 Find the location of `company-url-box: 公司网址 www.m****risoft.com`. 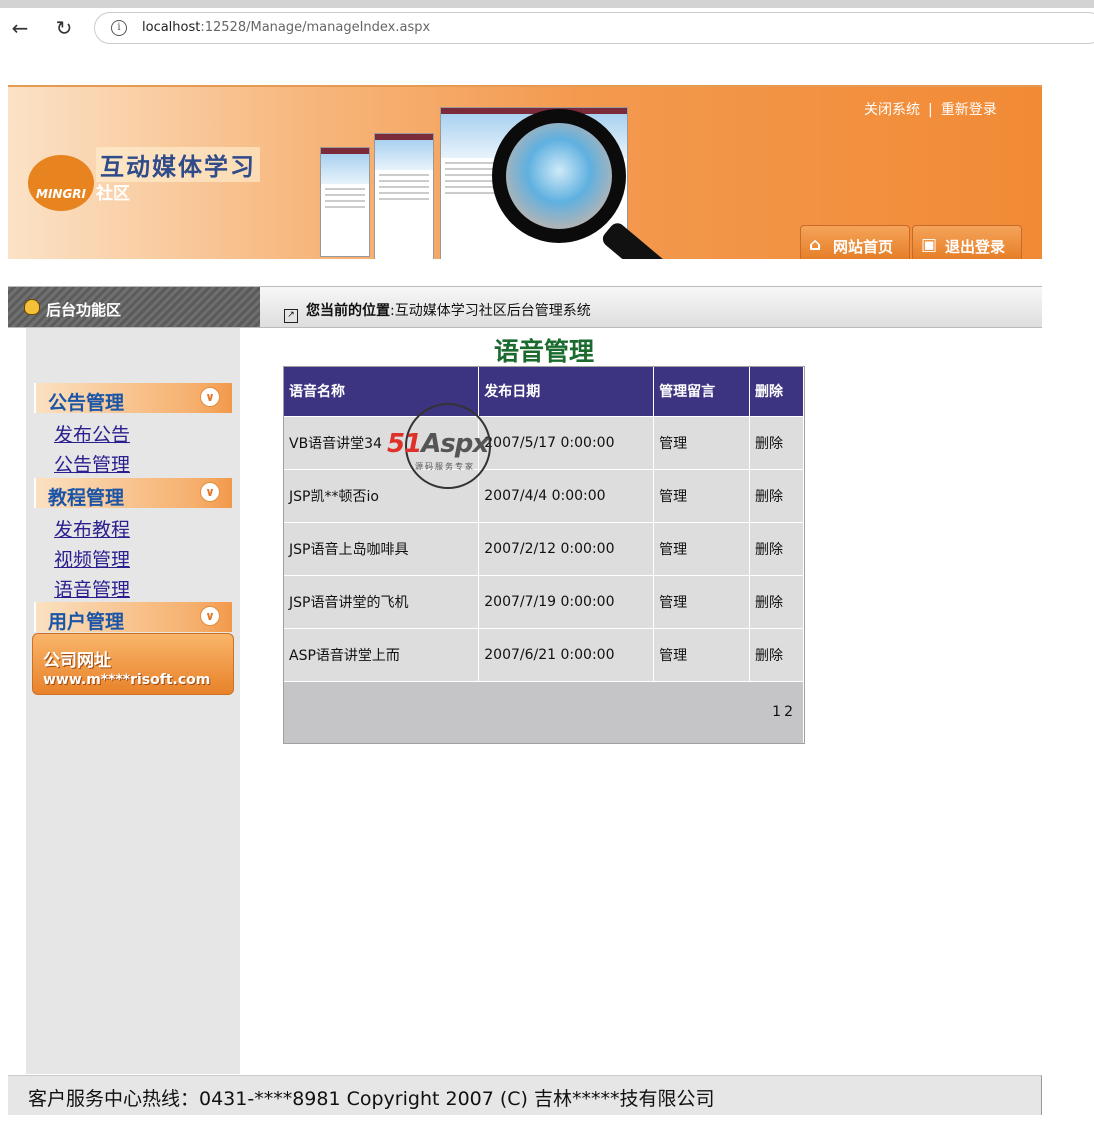

company-url-box: 公司网址 www.m****risoft.com is located at coordinates (133, 664).